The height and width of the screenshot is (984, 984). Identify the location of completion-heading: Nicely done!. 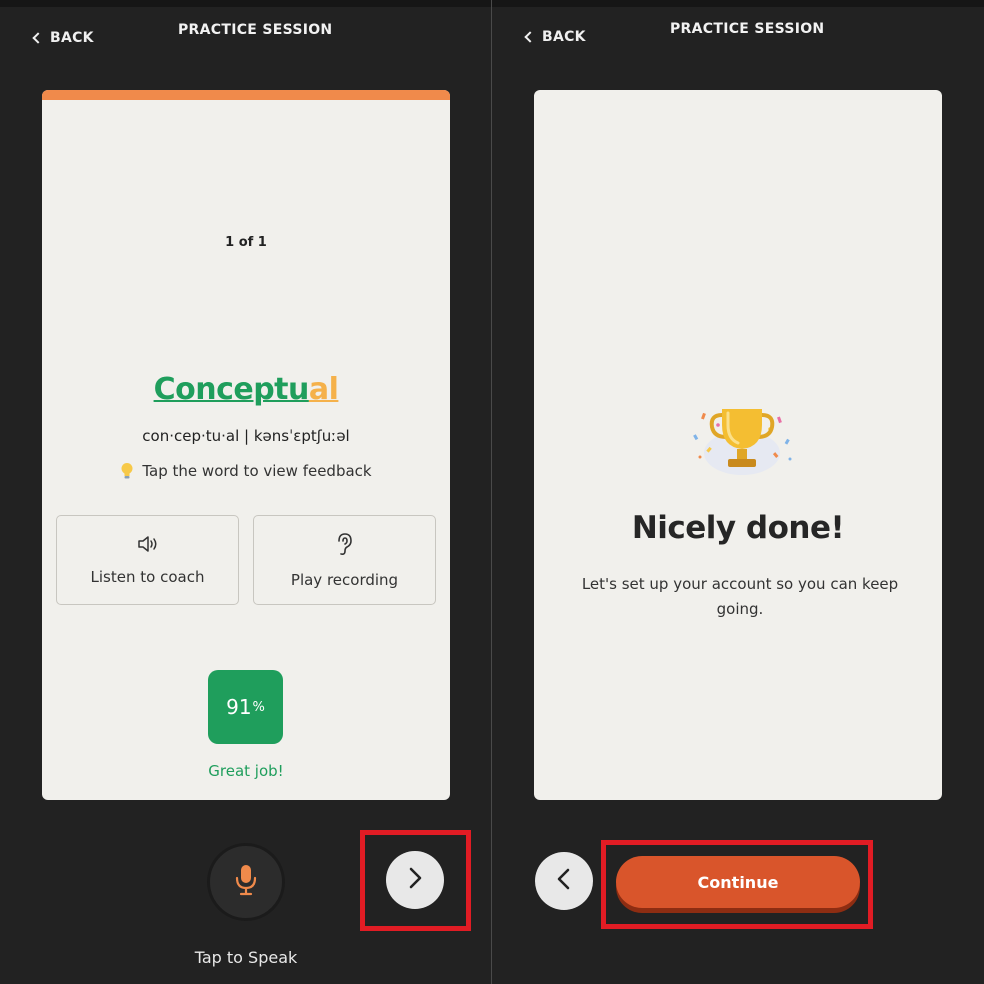
(738, 528).